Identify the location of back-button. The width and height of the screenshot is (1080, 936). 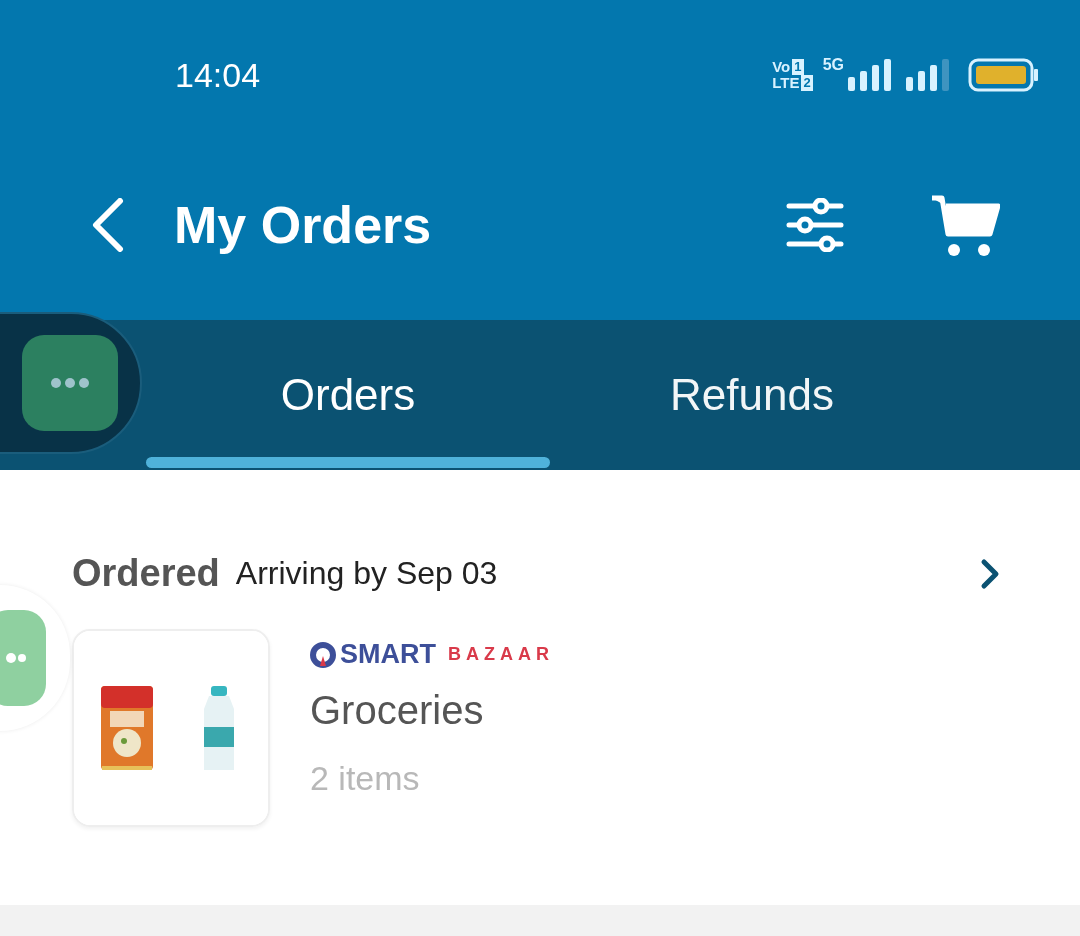
(107, 225).